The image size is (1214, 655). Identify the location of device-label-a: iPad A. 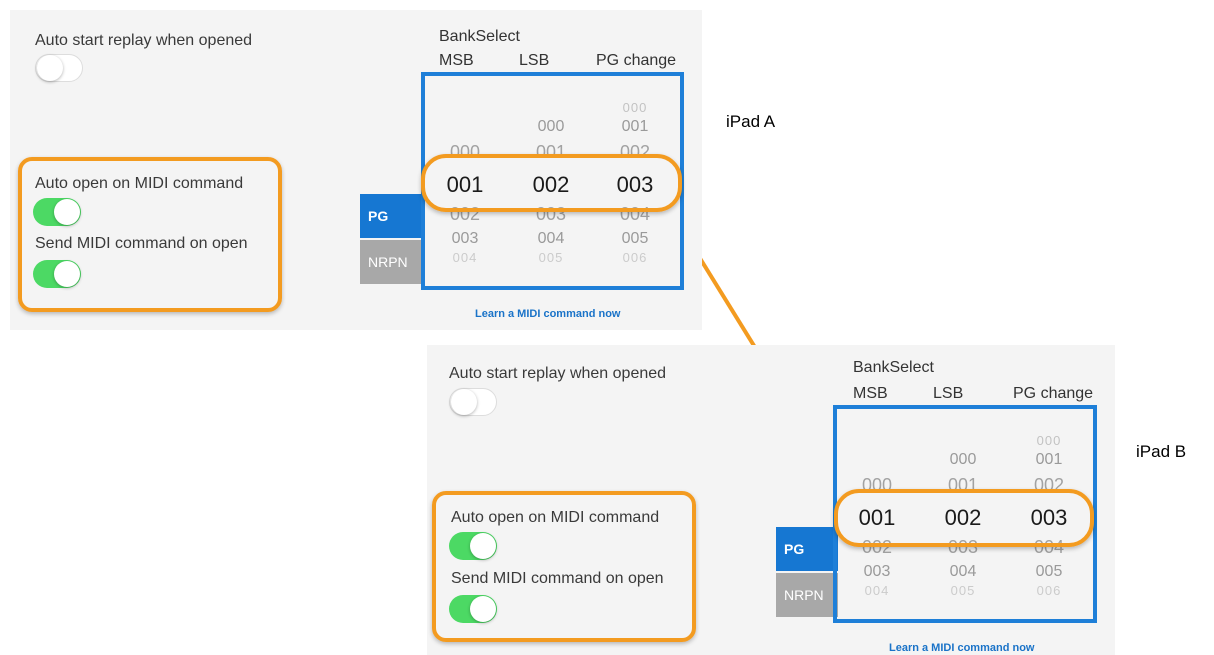
(751, 121).